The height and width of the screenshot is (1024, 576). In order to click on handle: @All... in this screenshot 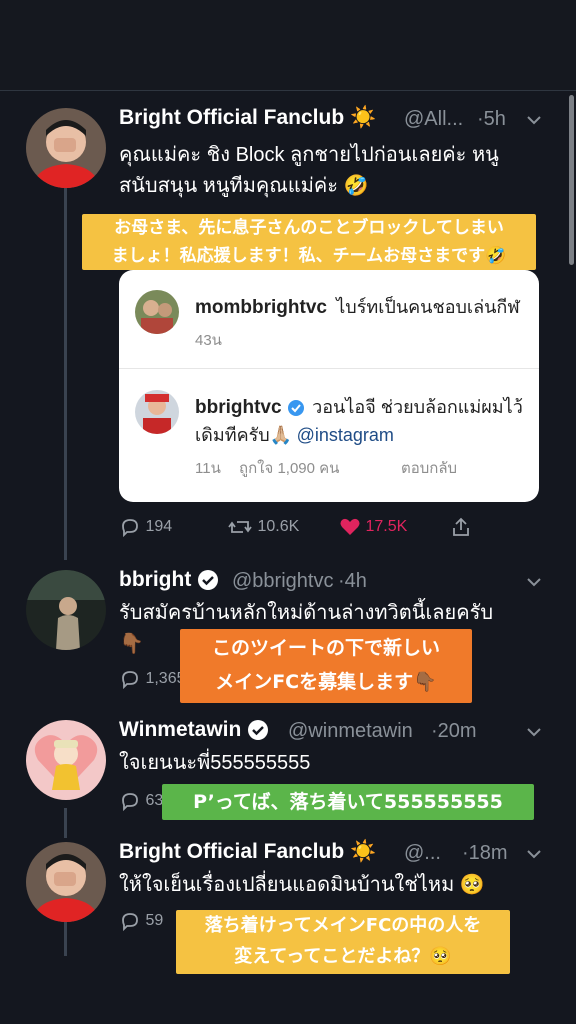, I will do `click(433, 119)`.